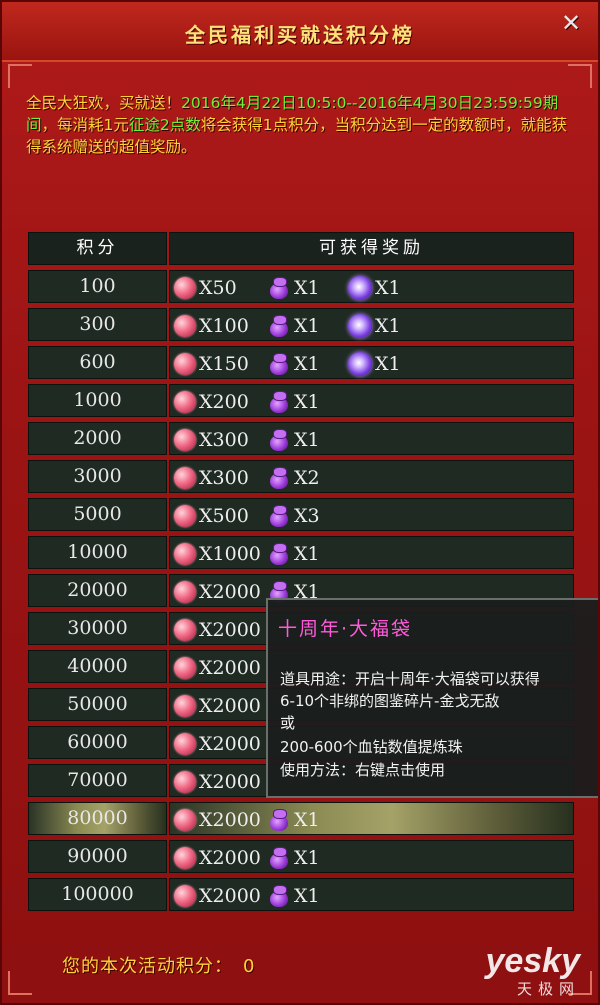 This screenshot has height=1005, width=600. I want to click on gem-reward-item: X1000, so click(217, 553).